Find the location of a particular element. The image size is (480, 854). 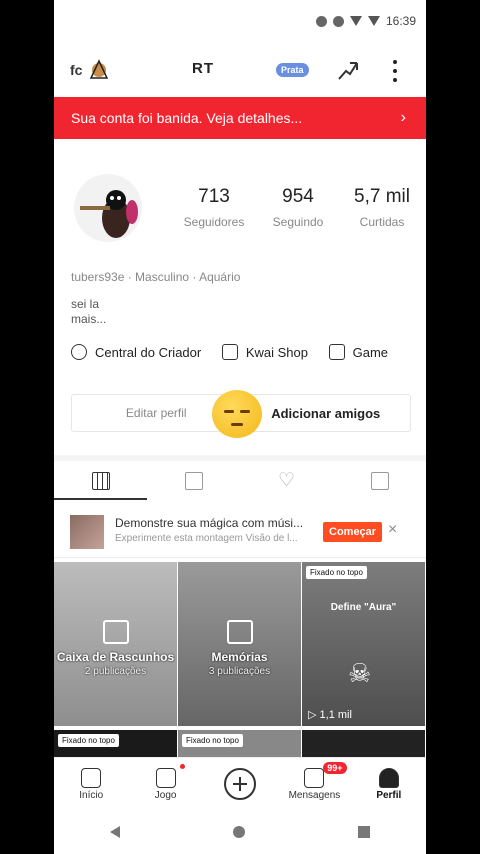

pensive-face-emoji-icon is located at coordinates (237, 414).